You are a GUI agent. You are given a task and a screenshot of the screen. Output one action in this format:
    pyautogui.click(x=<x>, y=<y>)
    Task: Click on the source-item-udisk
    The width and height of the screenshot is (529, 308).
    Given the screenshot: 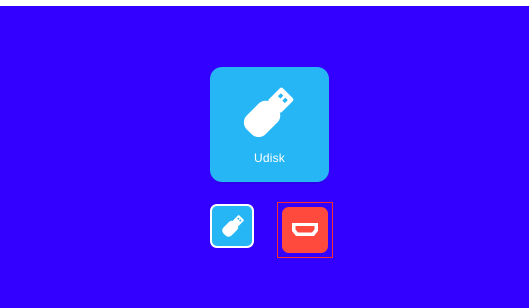 What is the action you would take?
    pyautogui.click(x=232, y=226)
    